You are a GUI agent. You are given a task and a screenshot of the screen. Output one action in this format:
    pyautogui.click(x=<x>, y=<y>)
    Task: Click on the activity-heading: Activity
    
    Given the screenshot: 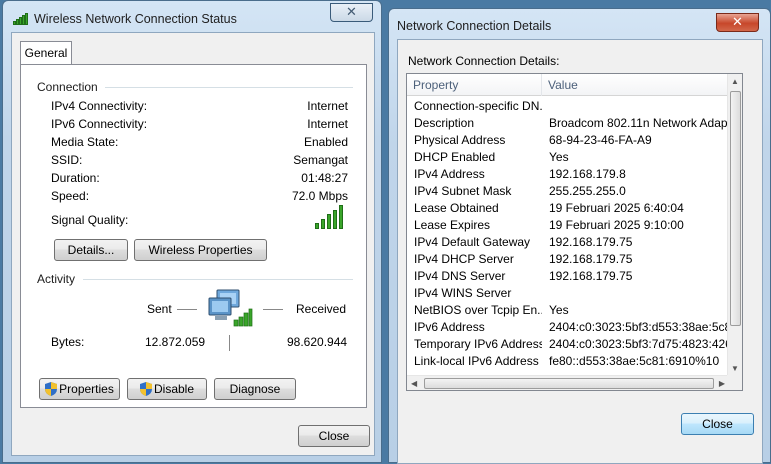 What is the action you would take?
    pyautogui.click(x=56, y=279)
    